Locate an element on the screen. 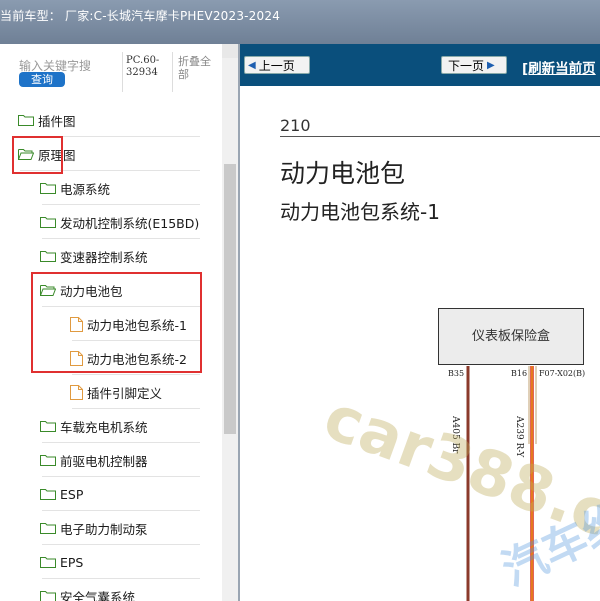 The height and width of the screenshot is (601, 600). tree-item-label: 变速器控制系统 is located at coordinates (104, 257).